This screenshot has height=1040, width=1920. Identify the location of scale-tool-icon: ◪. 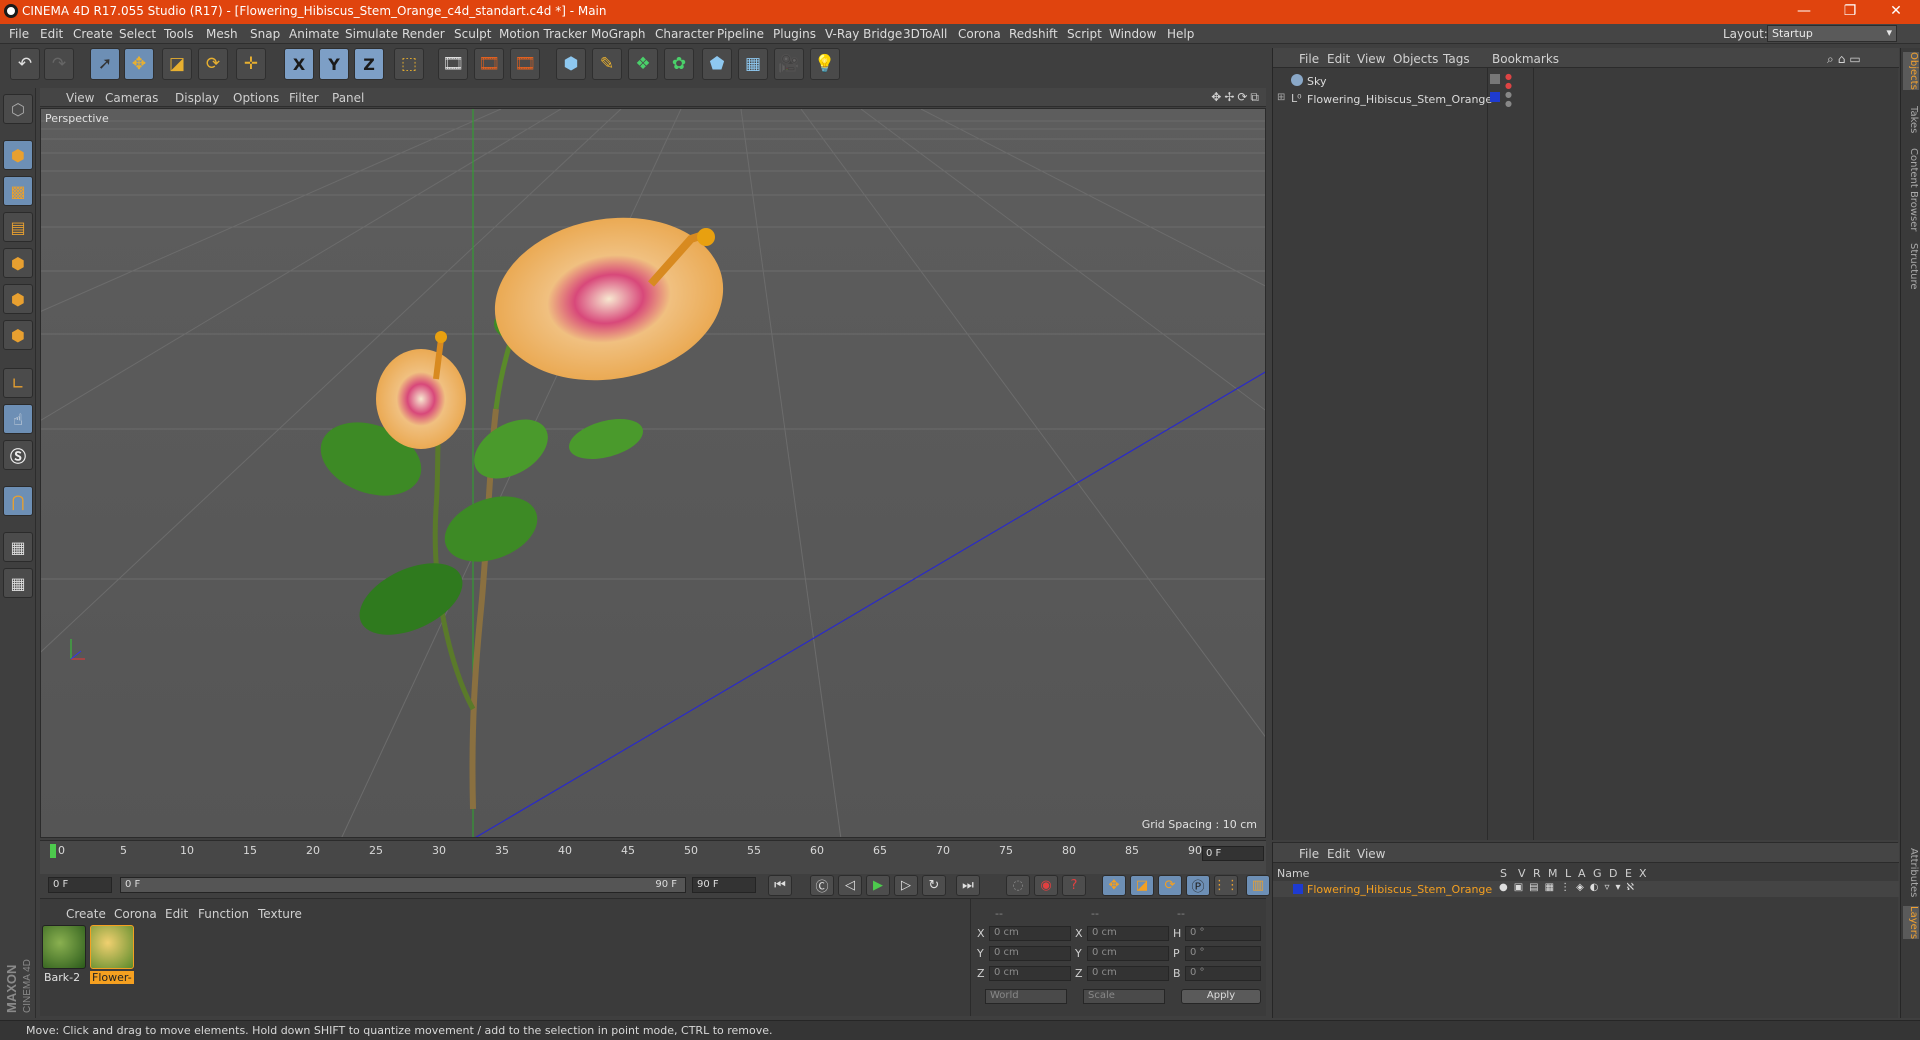
(177, 64).